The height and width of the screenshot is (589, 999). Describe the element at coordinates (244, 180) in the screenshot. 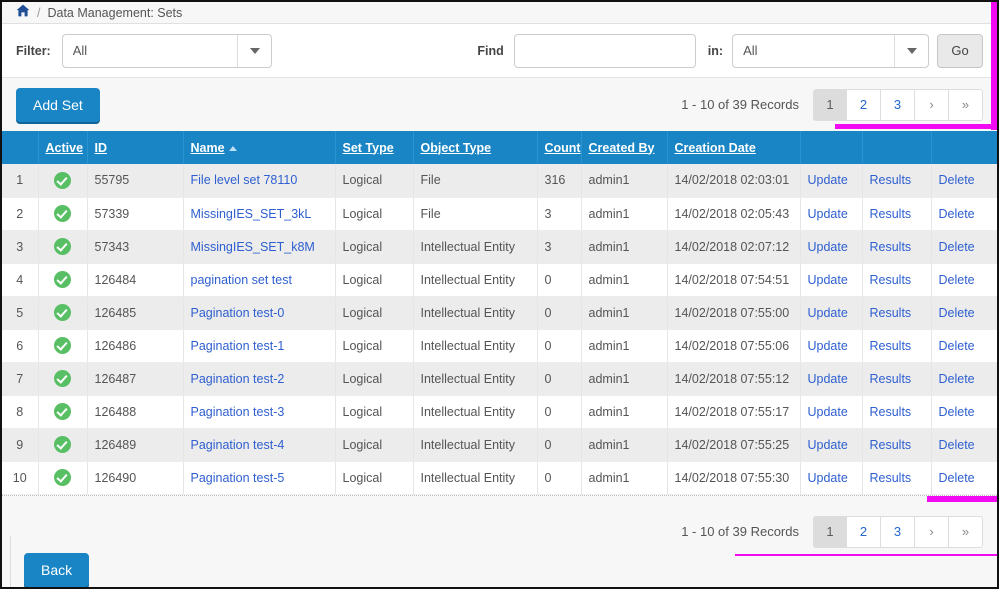

I see `set-name-link: File level set 78110` at that location.